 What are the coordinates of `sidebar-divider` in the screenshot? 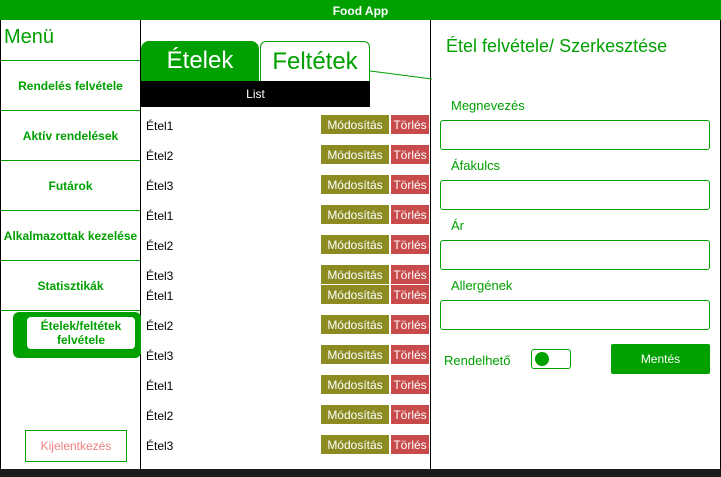 It's located at (70, 310).